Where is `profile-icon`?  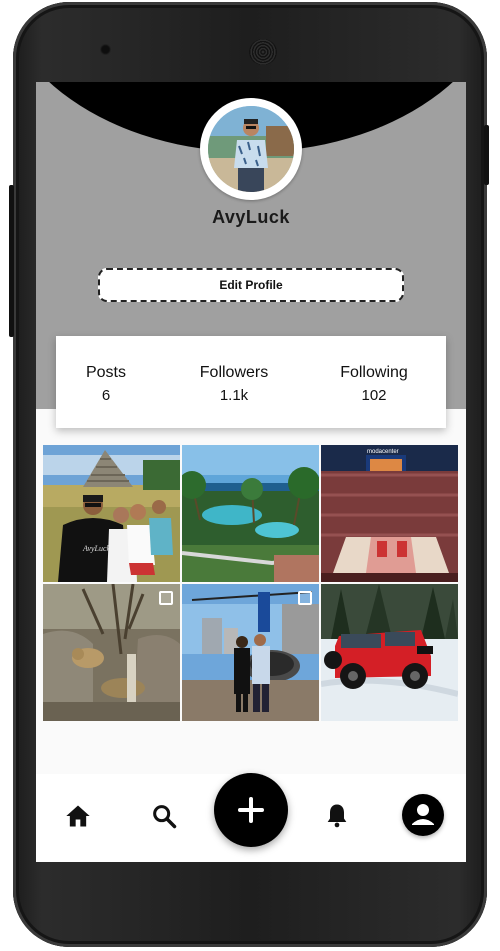
profile-icon is located at coordinates (423, 814).